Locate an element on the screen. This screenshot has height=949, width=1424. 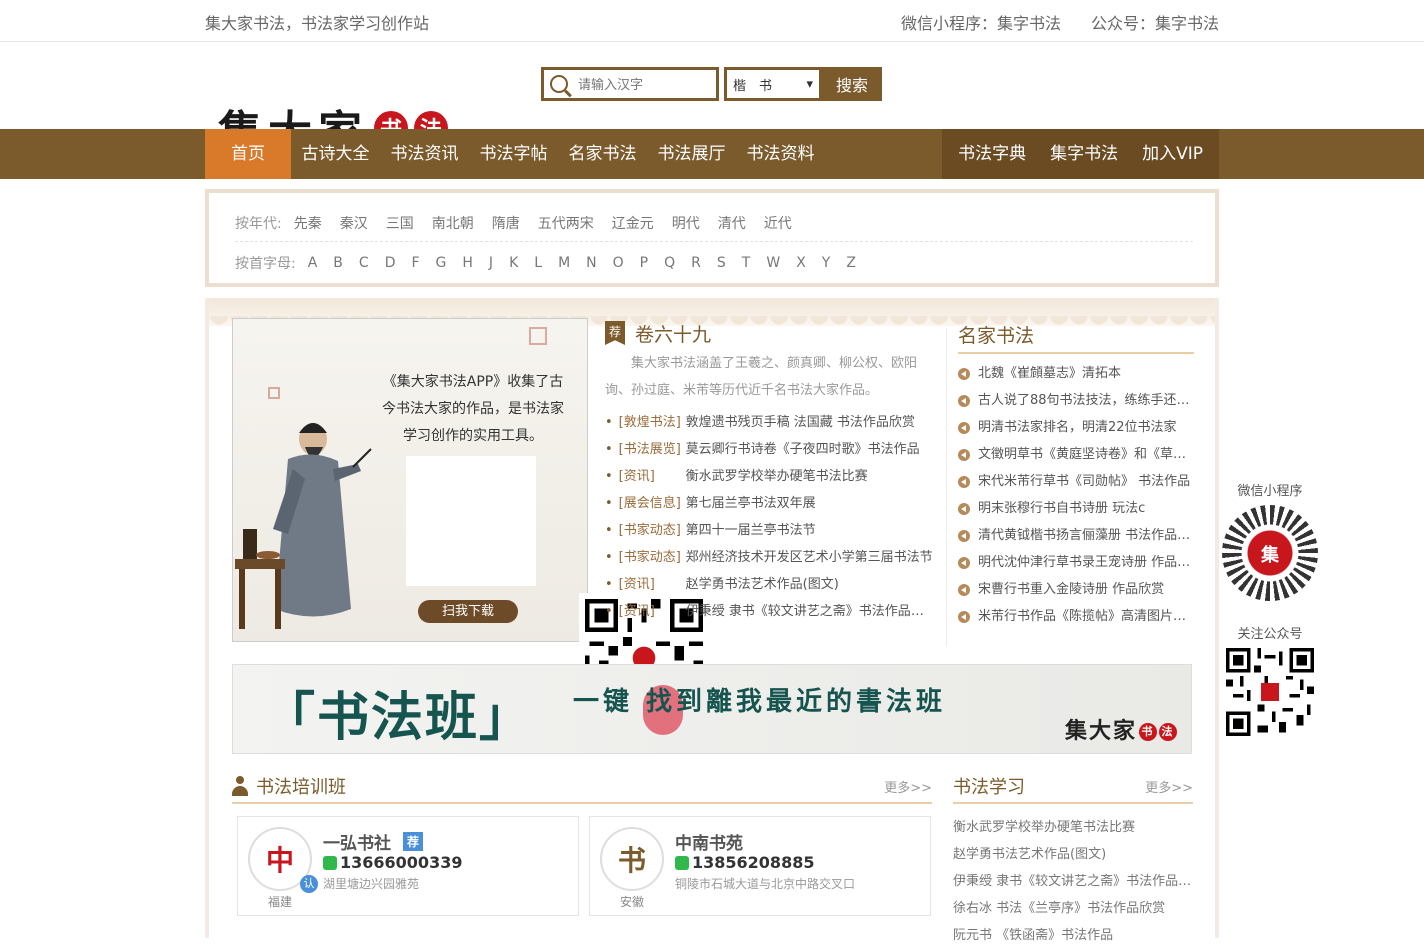
list-item: • [资讯] 赵学勇书法艺术作品(图文) is located at coordinates (770, 584).